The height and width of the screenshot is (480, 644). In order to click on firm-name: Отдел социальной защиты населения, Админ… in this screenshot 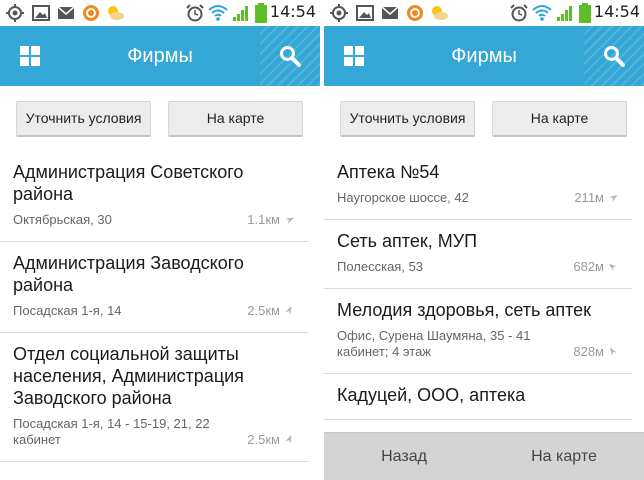, I will do `click(128, 376)`.